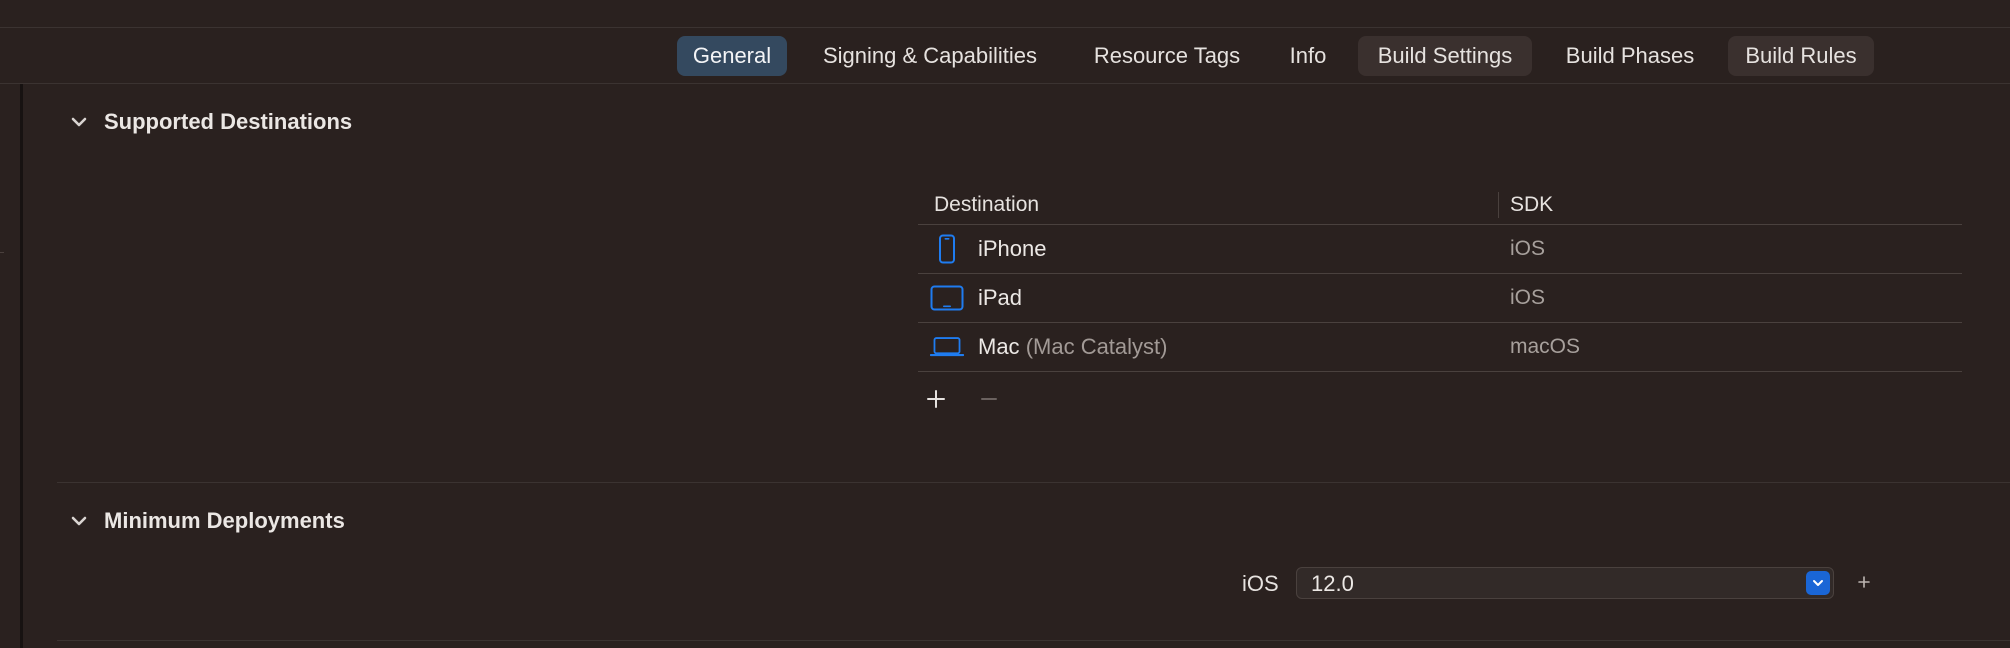 This screenshot has height=648, width=2010. Describe the element at coordinates (1498, 205) in the screenshot. I see `column-separator` at that location.